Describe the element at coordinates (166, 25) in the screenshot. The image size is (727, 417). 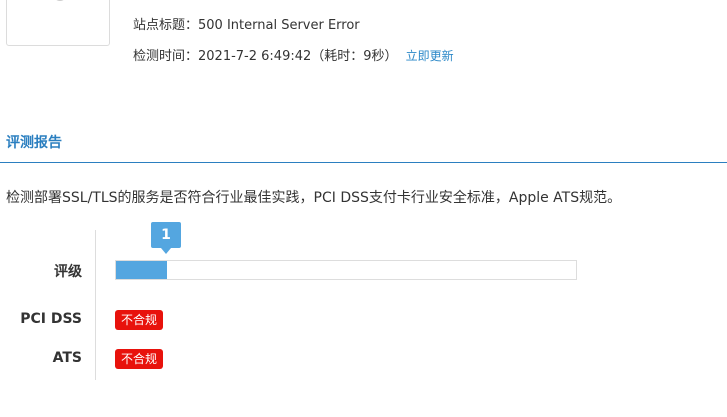
I see `site-title-label: 站点标题：` at that location.